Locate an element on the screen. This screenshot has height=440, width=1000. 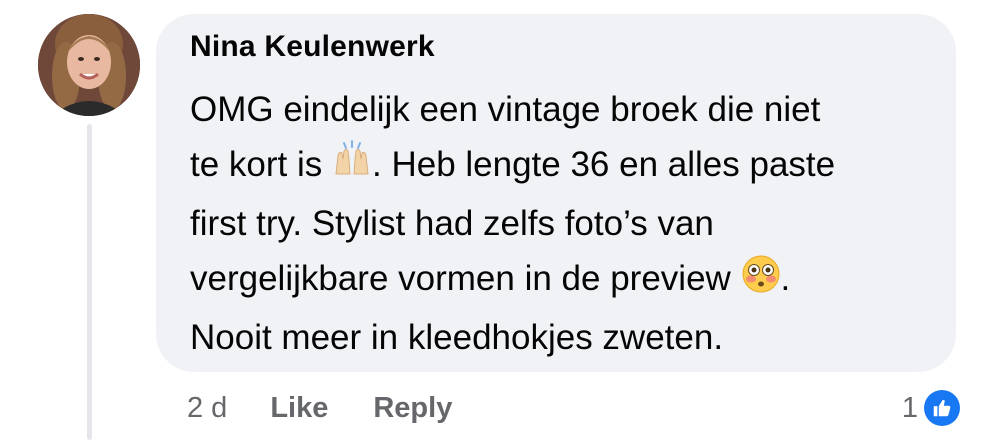
comment-line: OMG eindelijk een vintage broek die niet is located at coordinates (560, 109).